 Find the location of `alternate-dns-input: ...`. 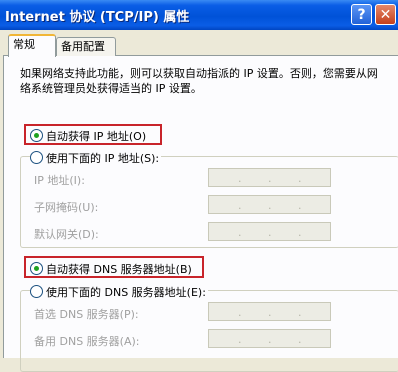

alternate-dns-input: ... is located at coordinates (269, 338).